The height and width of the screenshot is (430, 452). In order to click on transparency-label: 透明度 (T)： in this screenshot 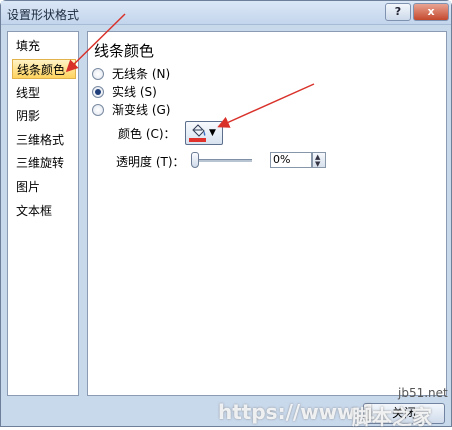, I will do `click(150, 162)`.